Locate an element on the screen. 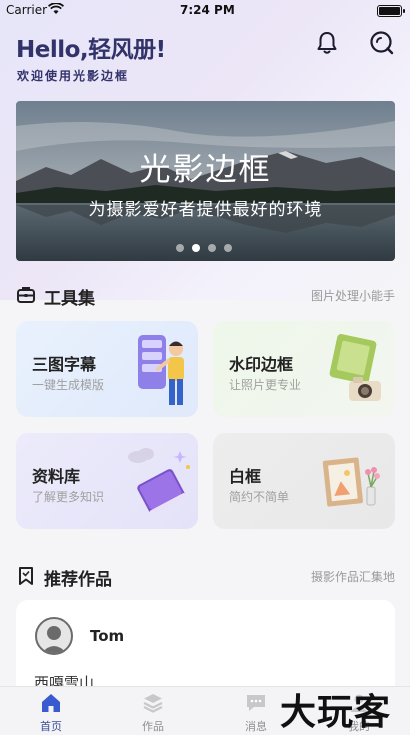 Image resolution: width=410 pixels, height=735 pixels. tool-card-white-frame: 白框 简约不简单 is located at coordinates (304, 481).